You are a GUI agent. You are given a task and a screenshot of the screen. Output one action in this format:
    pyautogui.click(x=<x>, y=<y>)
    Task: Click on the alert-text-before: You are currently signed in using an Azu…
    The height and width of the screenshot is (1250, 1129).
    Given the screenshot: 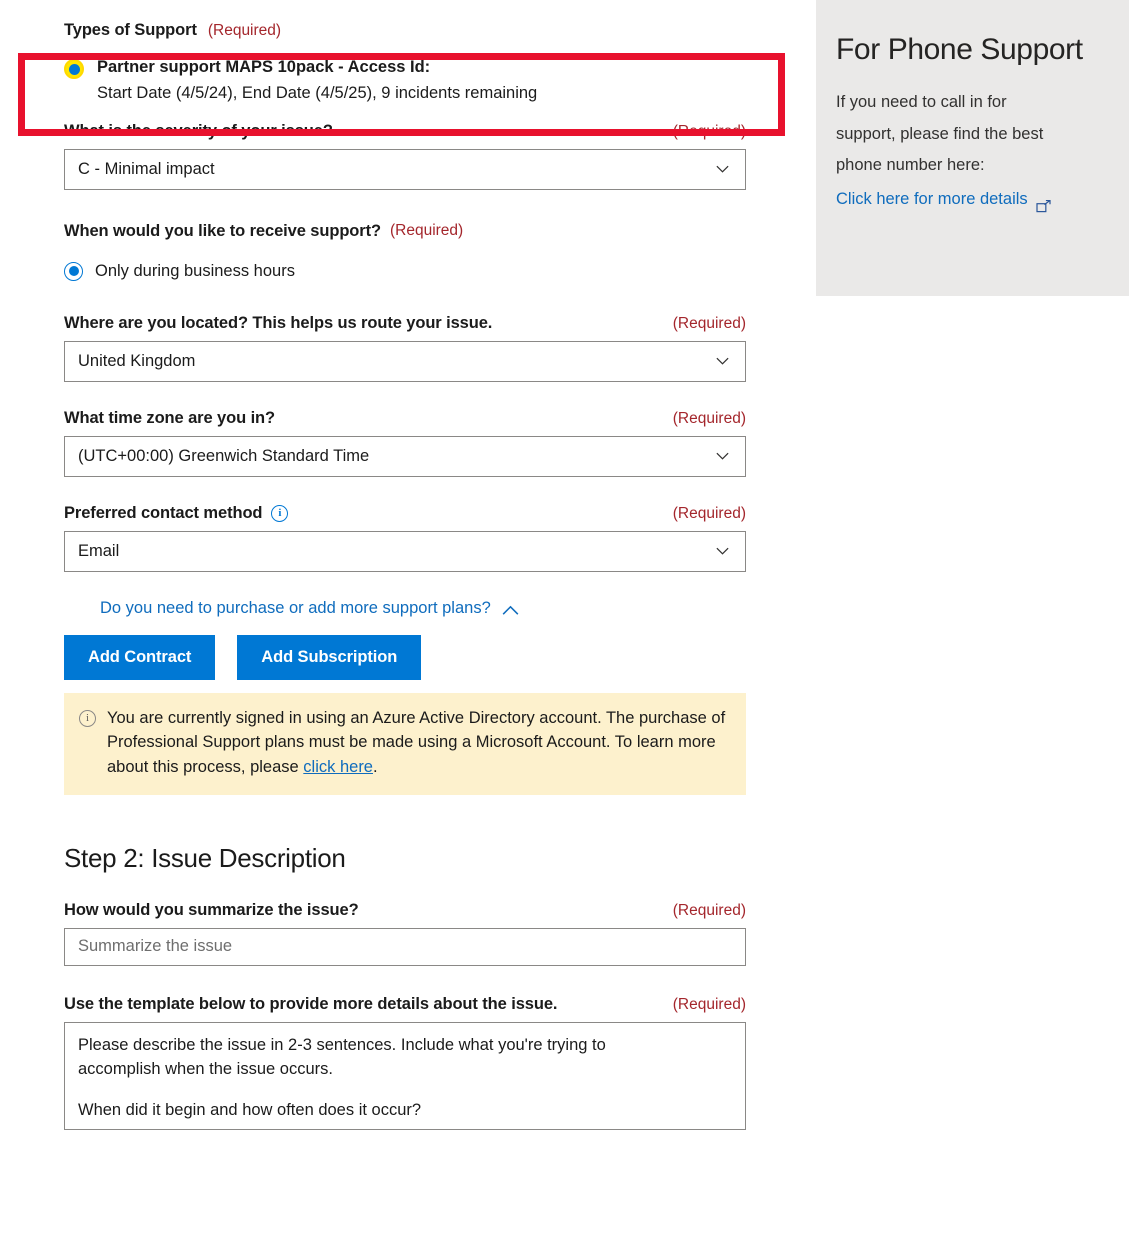 What is the action you would take?
    pyautogui.click(x=416, y=742)
    